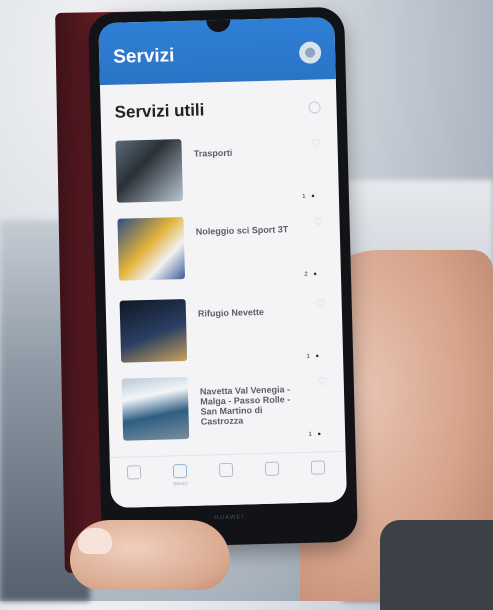  What do you see at coordinates (180, 471) in the screenshot?
I see `services-icon` at bounding box center [180, 471].